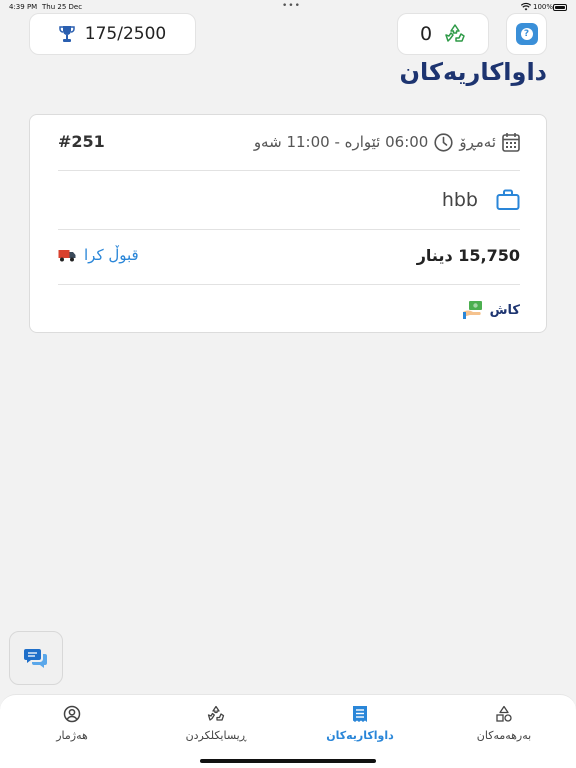 The width and height of the screenshot is (576, 768). I want to click on order-price-row: قبوڵ کرا 15,750 دینار, so click(289, 258).